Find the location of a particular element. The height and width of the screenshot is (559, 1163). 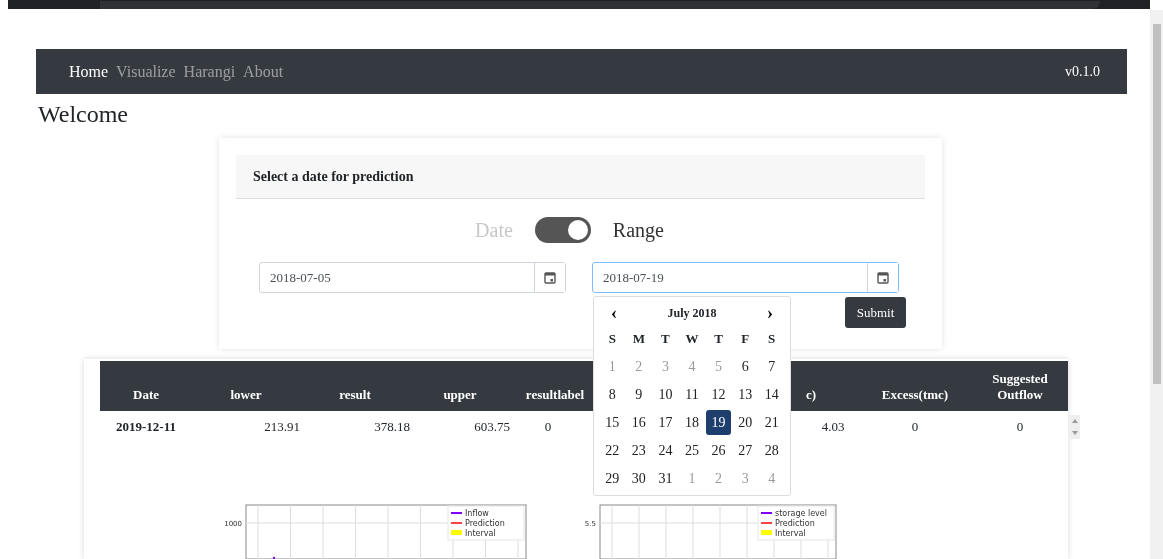

calendar-day: 21 is located at coordinates (772, 423).